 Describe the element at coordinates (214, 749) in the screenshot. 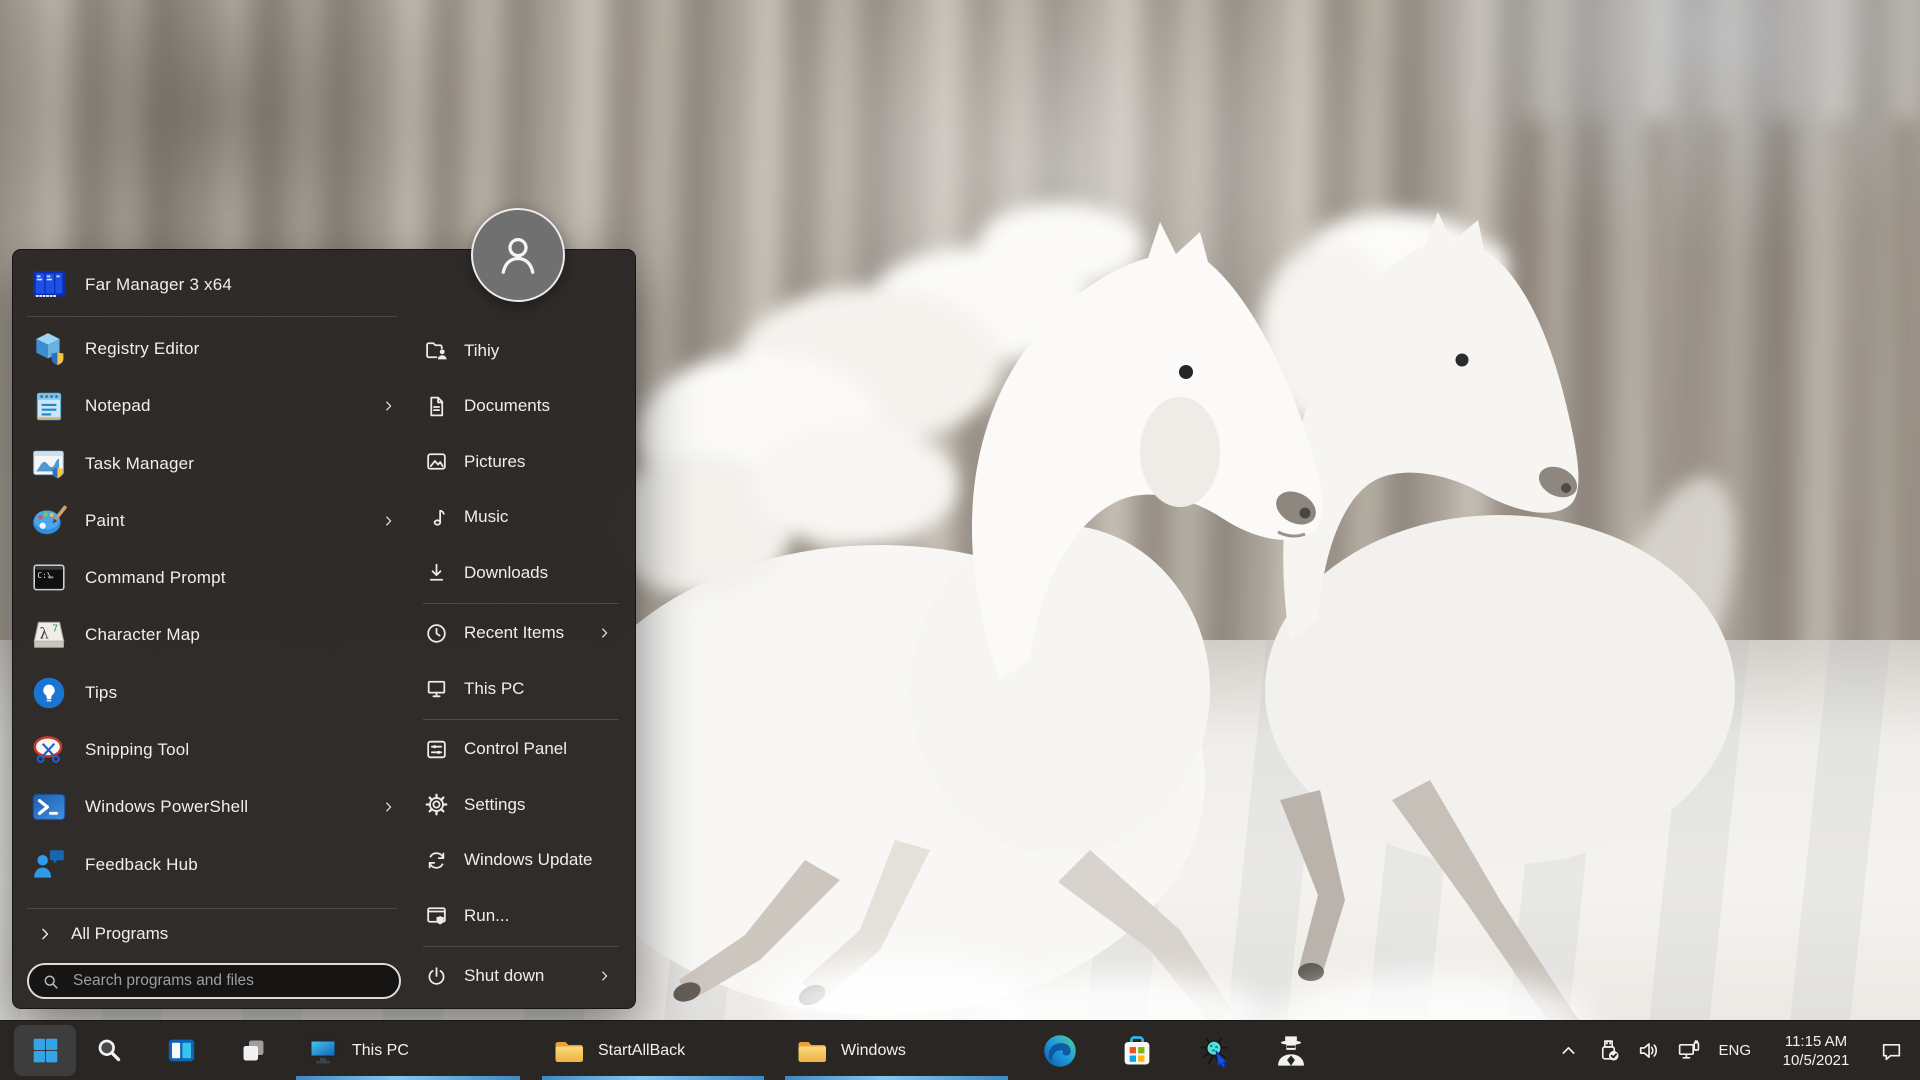

I see `start-menu-item-snipping-tool: Snipping Tool` at that location.